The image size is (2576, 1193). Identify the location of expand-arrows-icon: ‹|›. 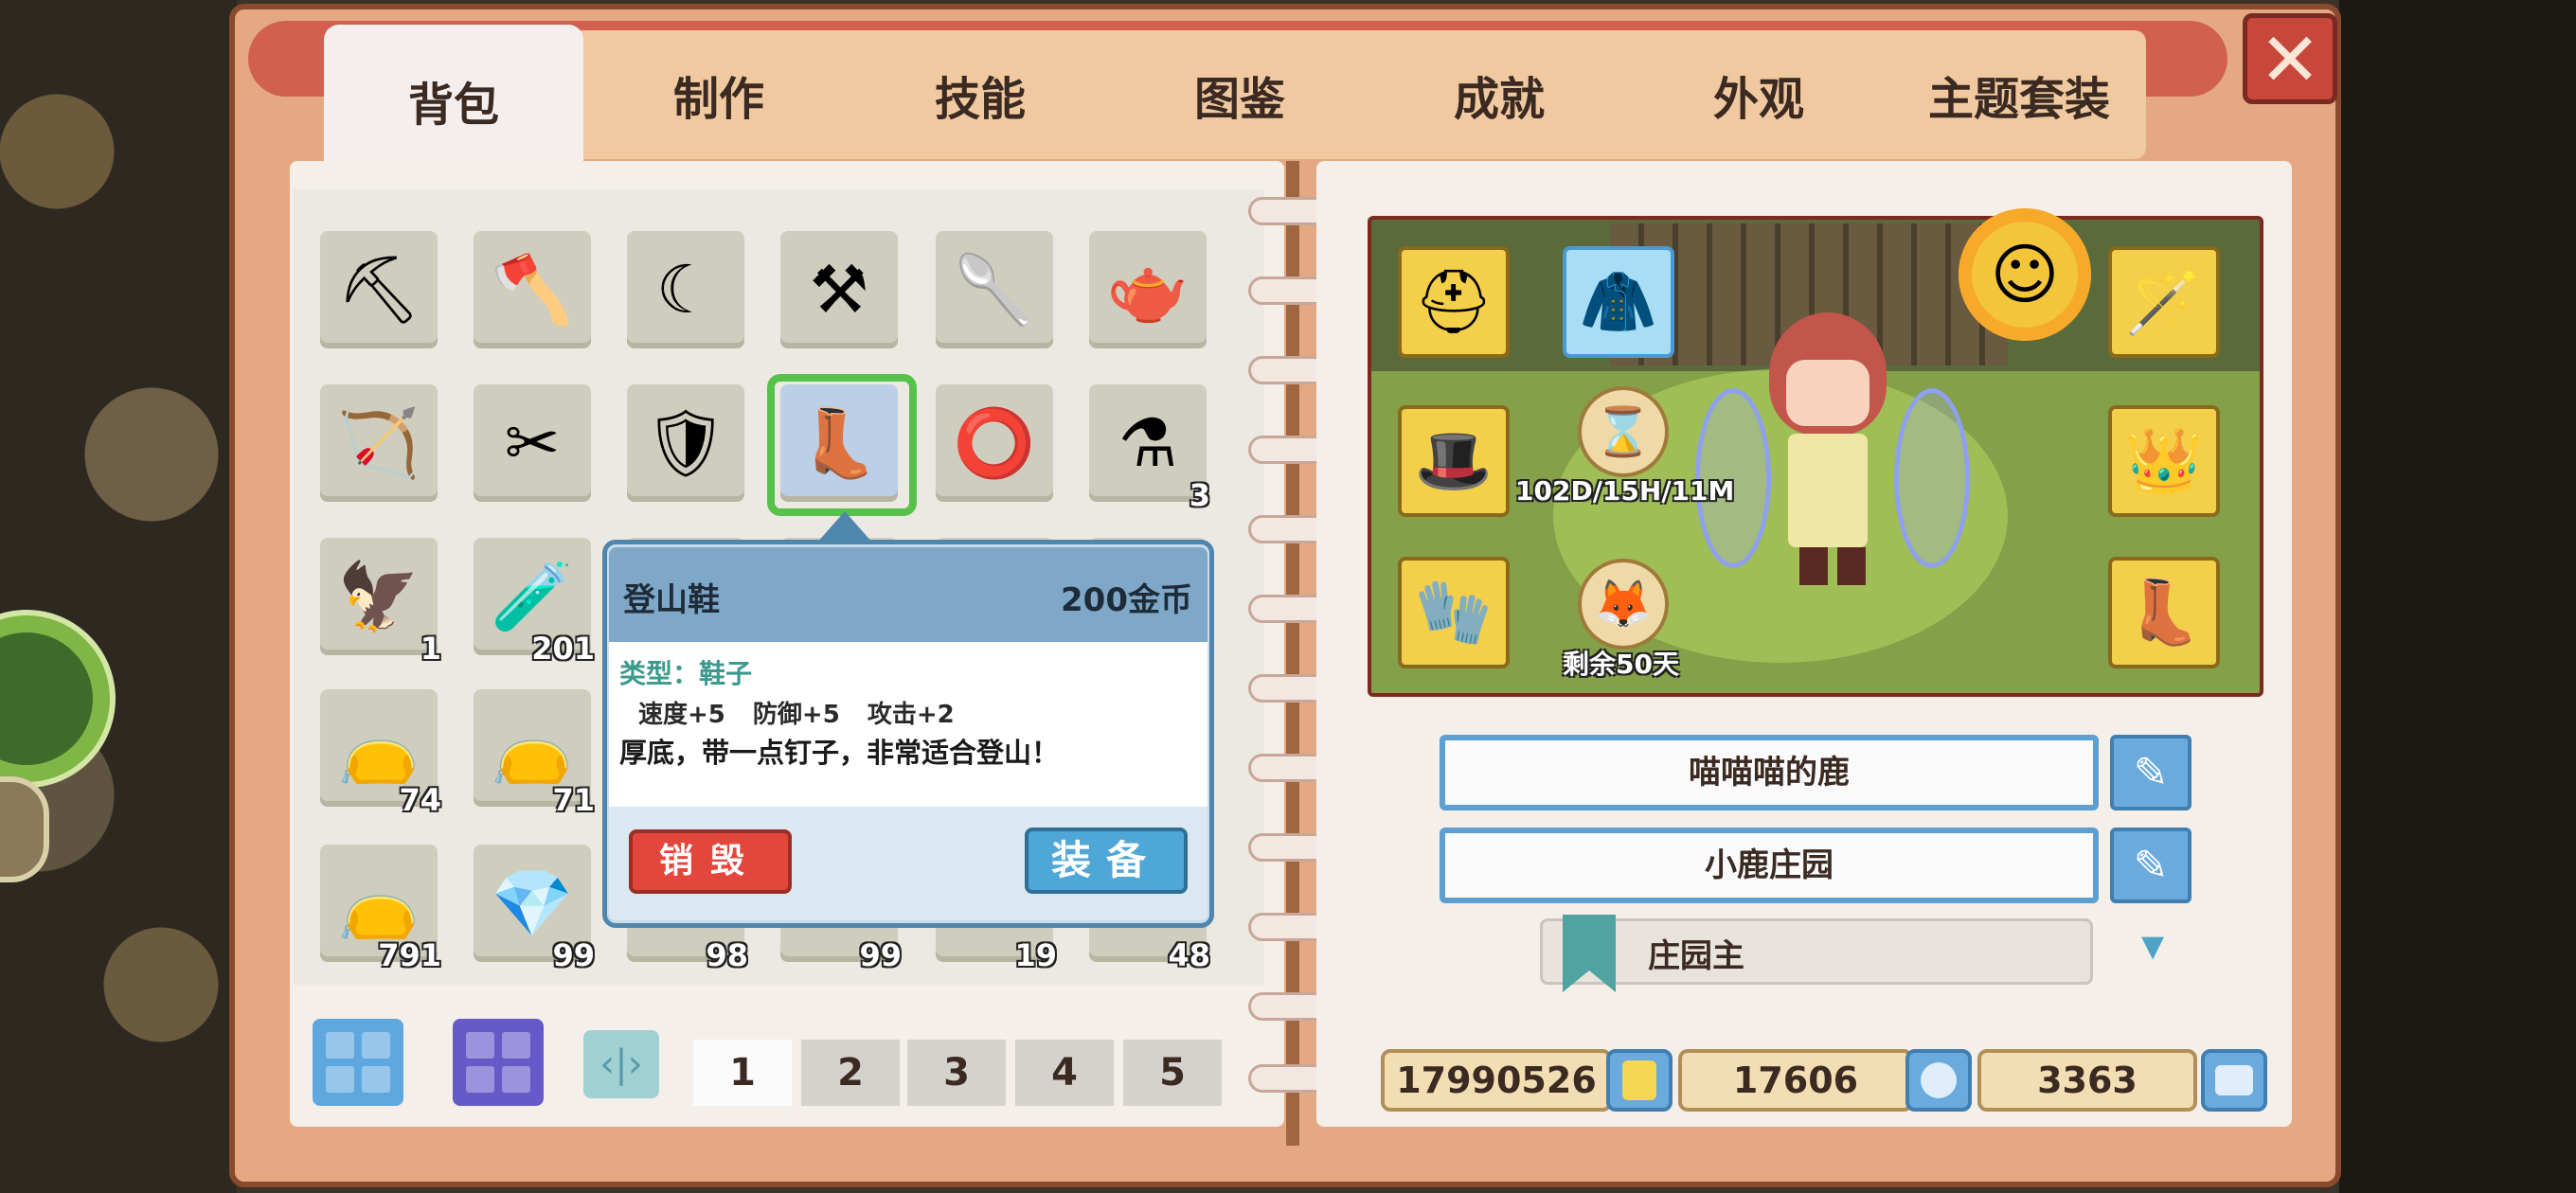
(621, 1064).